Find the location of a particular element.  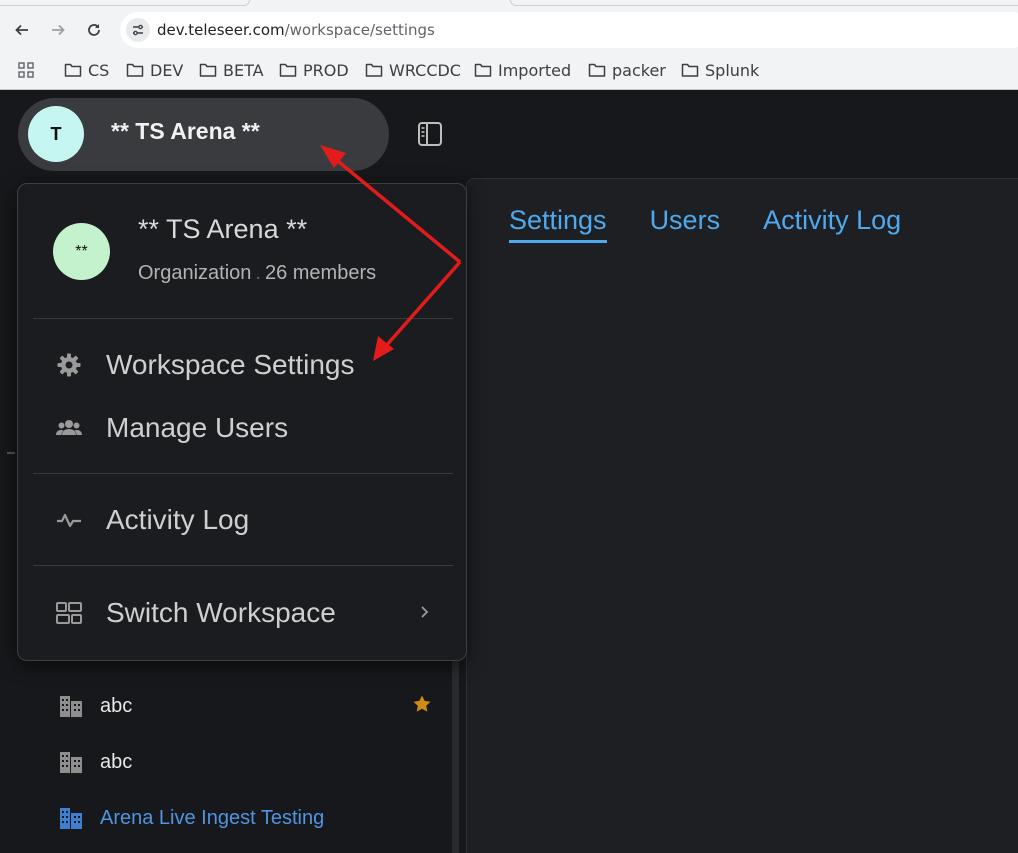

workspace-item-label: Arena Live Ingest Testing is located at coordinates (212, 817).